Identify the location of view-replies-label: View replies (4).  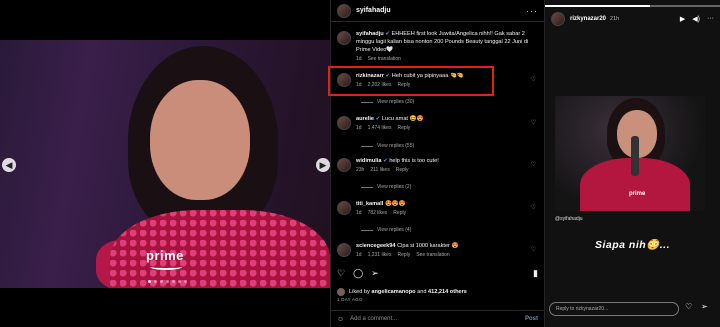
(394, 230).